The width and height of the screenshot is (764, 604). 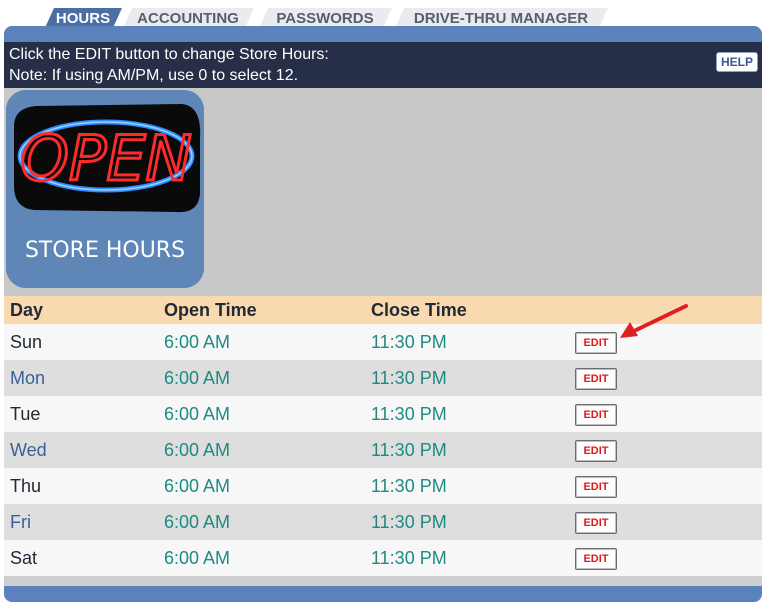 I want to click on header-close-time: Close Time, so click(x=419, y=310).